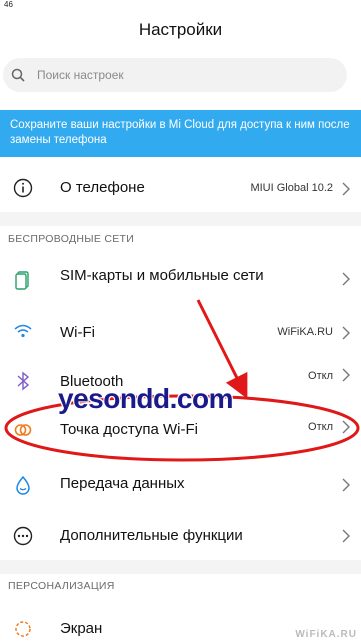  What do you see at coordinates (61, 586) in the screenshot?
I see `section-header-personalization: ПЕРСОНАЛИЗАЦИЯ` at bounding box center [61, 586].